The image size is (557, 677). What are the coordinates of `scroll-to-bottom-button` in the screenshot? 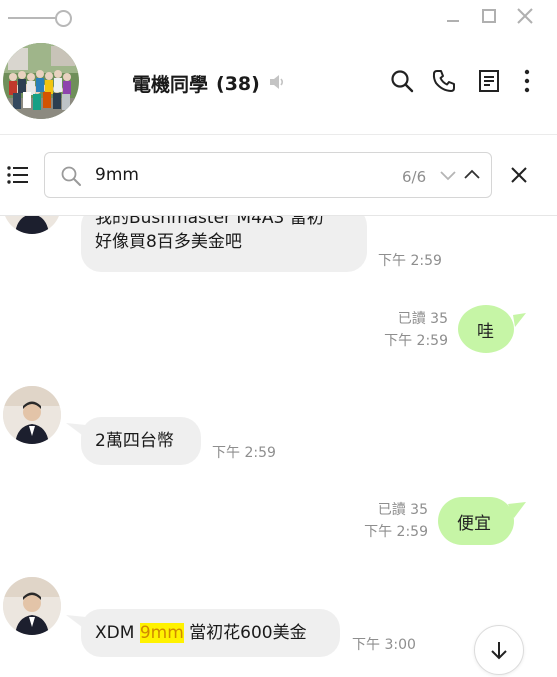 It's located at (499, 650).